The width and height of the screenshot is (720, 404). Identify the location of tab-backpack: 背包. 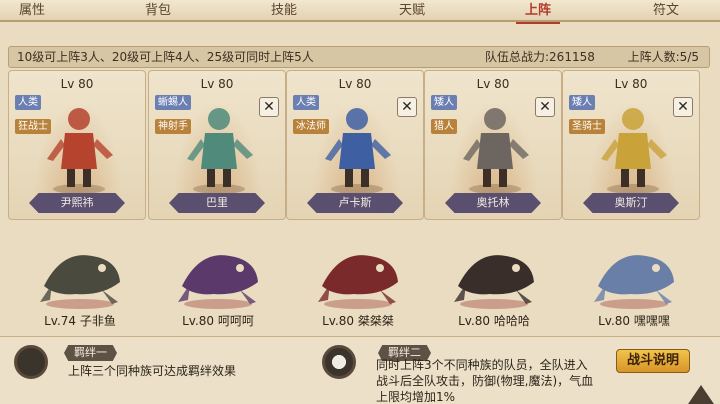
(158, 11).